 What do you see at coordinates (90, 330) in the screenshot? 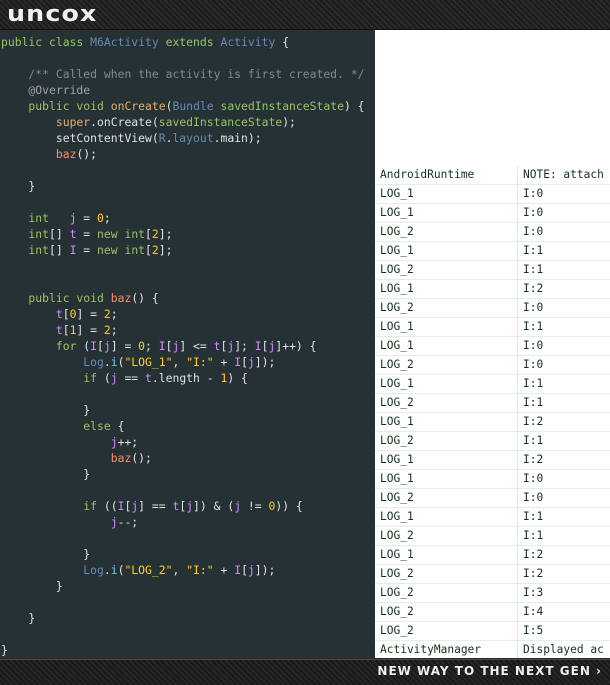
I see `code-token: ] =` at bounding box center [90, 330].